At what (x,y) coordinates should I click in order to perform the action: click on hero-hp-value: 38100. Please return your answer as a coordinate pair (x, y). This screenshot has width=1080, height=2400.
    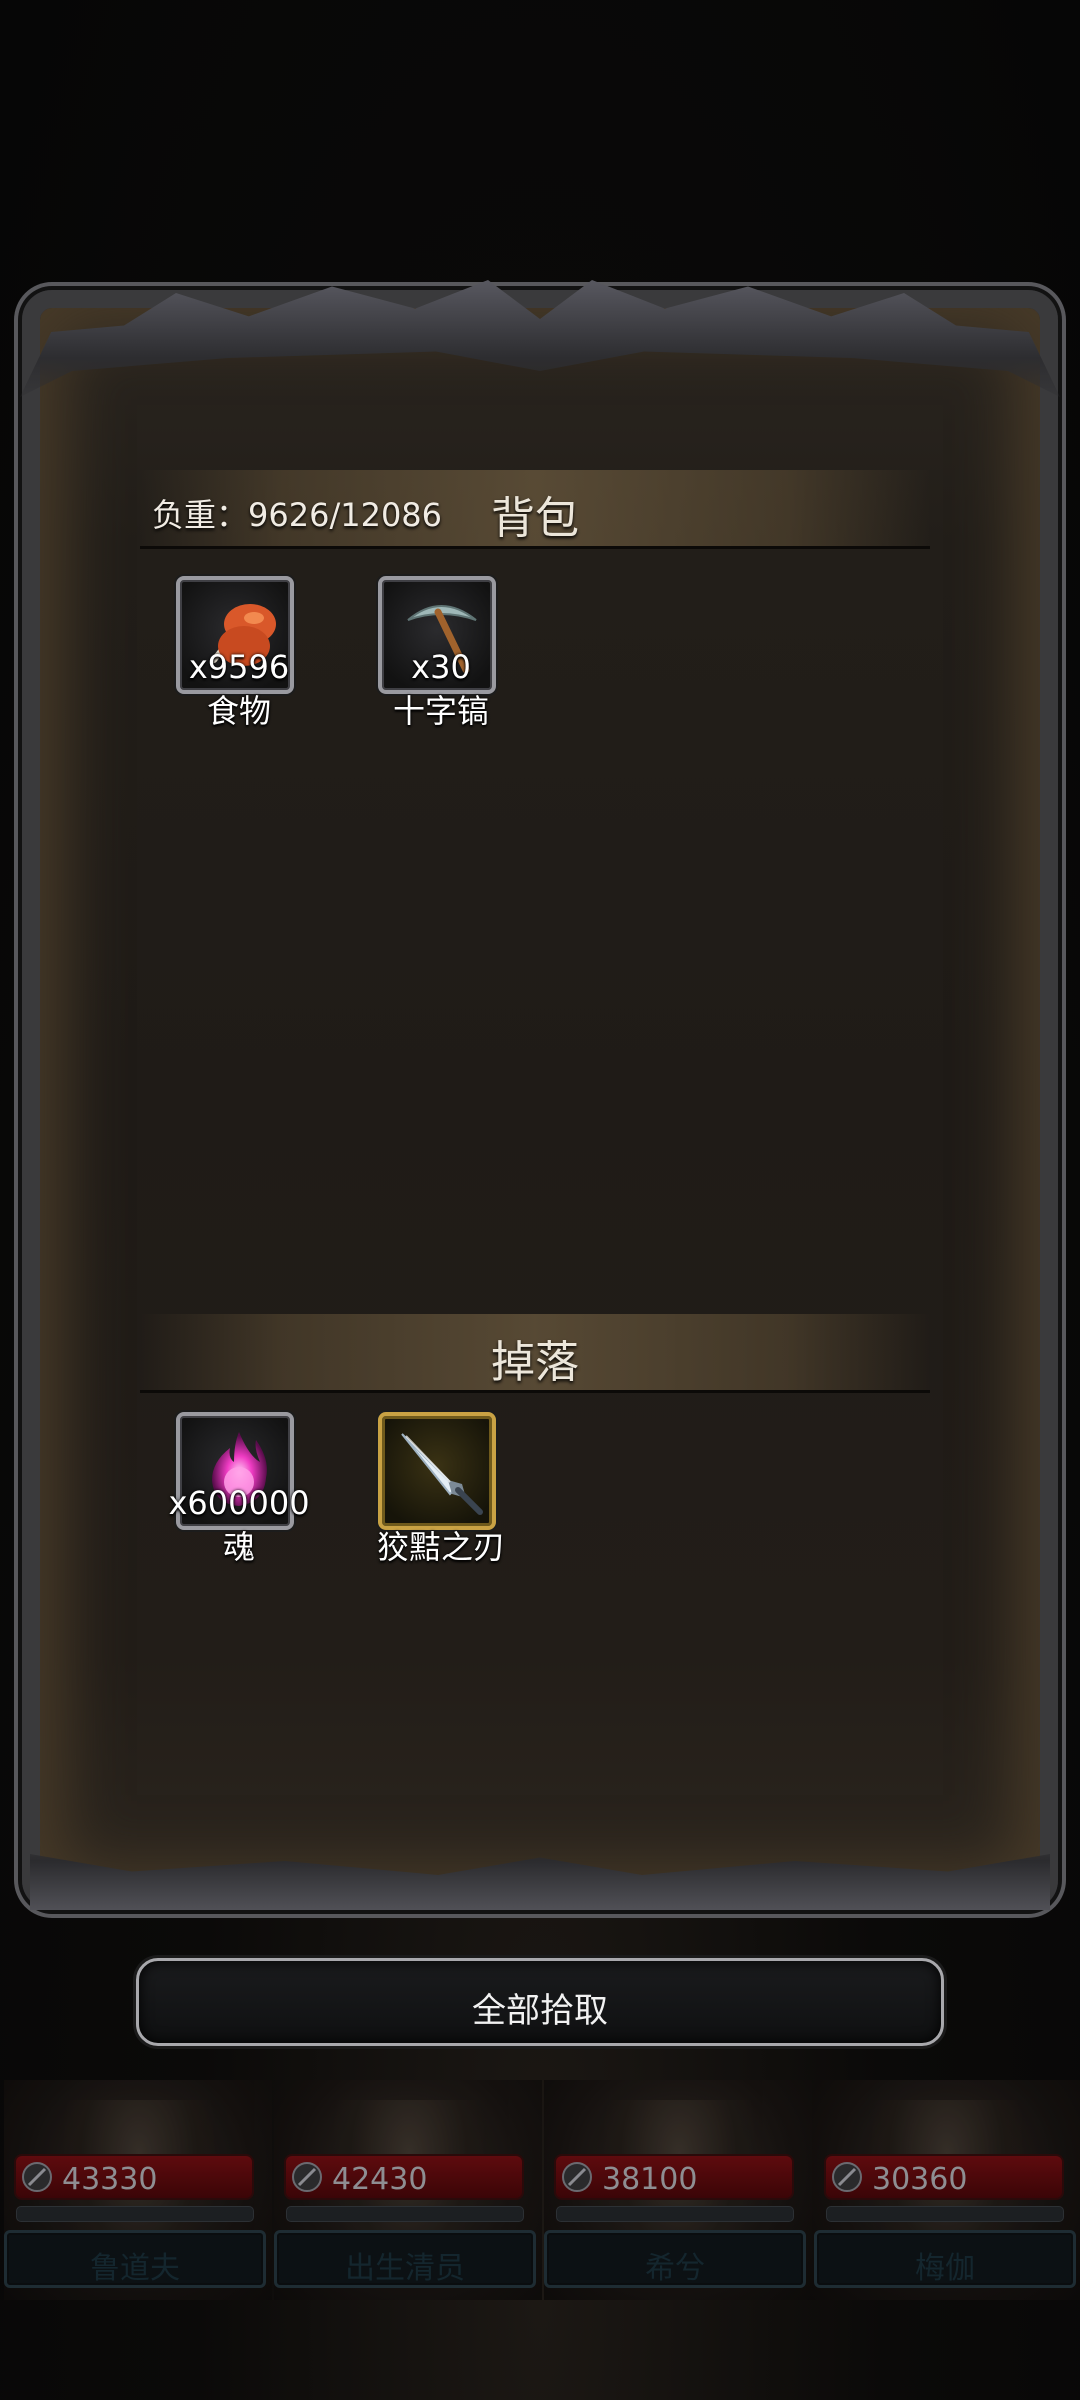
    Looking at the image, I should click on (650, 2179).